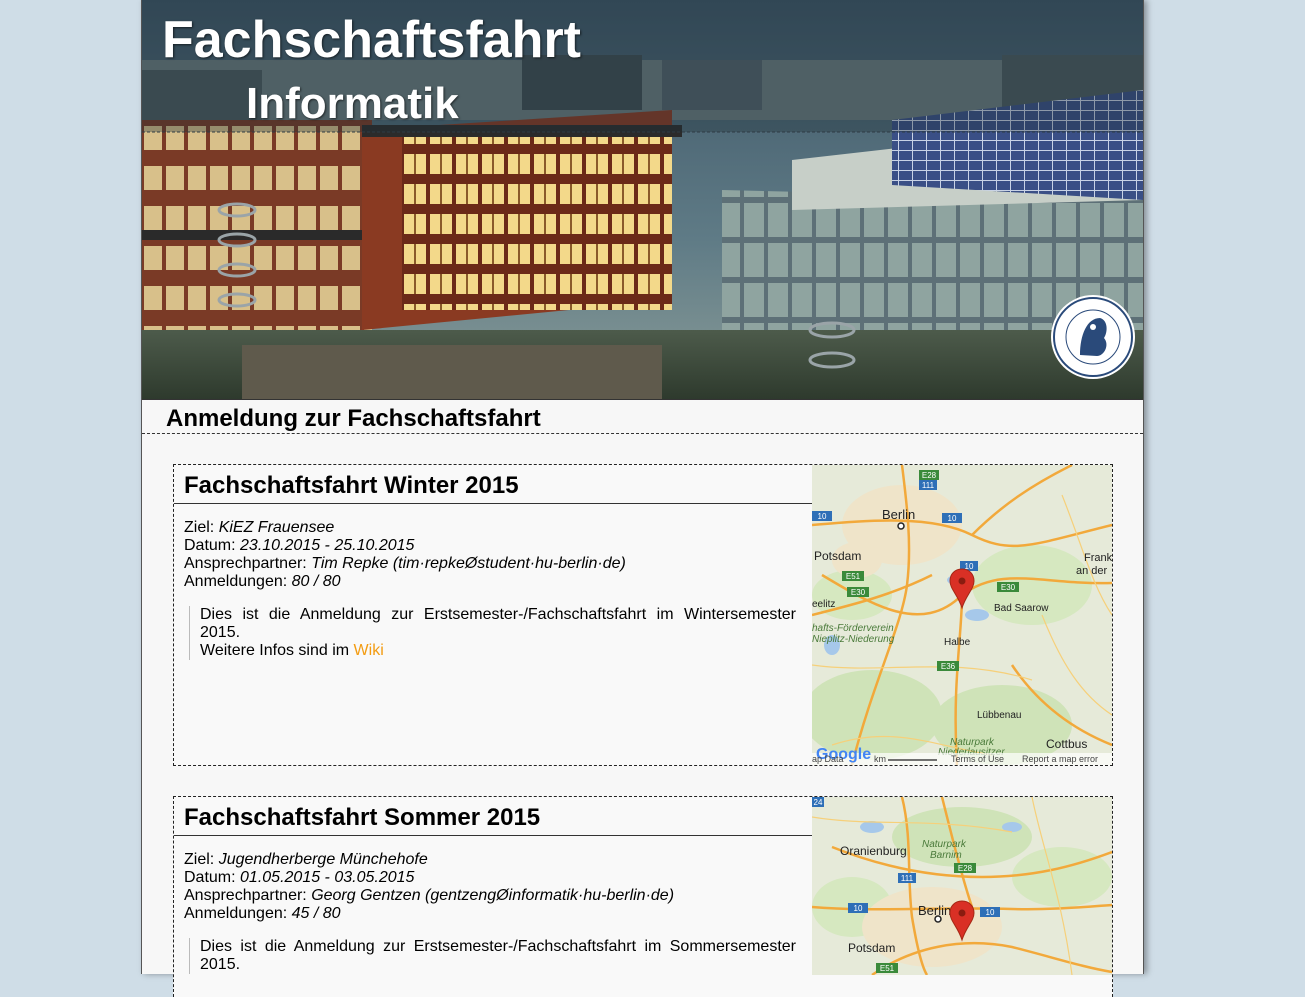 The height and width of the screenshot is (997, 1305). Describe the element at coordinates (818, 802) in the screenshot. I see `svg-text: 24` at that location.